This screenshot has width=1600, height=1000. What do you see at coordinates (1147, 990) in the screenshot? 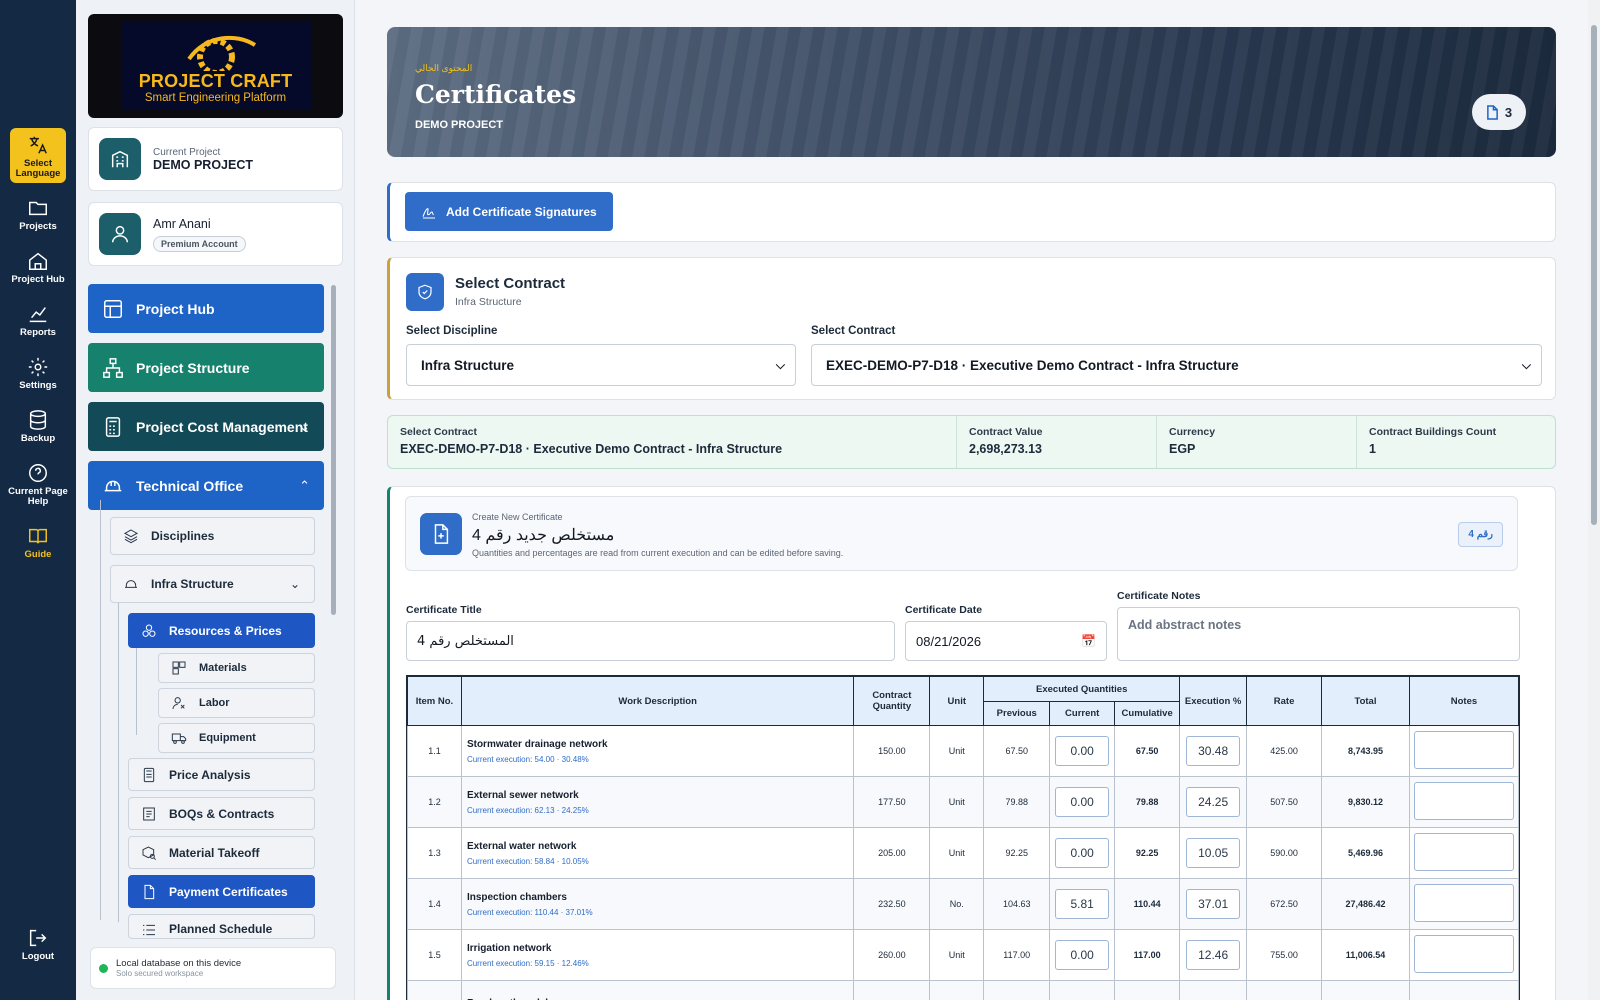
I see `cell-cumulative` at bounding box center [1147, 990].